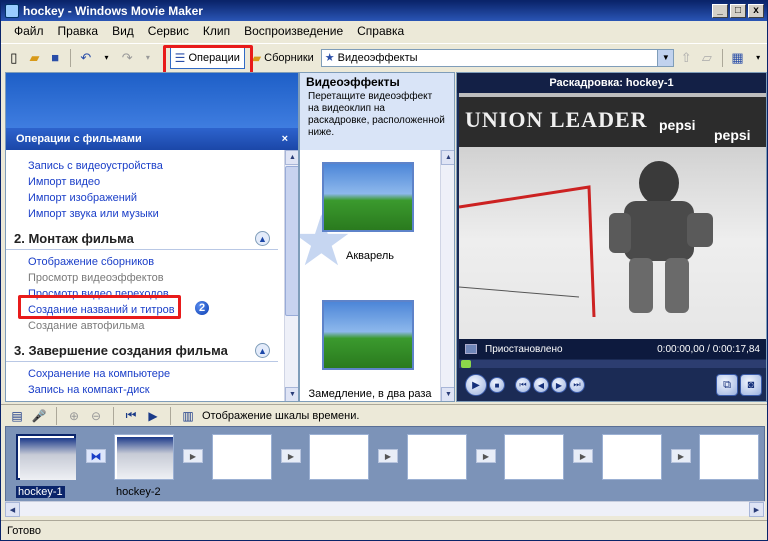 The image size is (768, 541). I want to click on section-finish-movie: 3. Завершение создания фильма ▲, so click(142, 351).